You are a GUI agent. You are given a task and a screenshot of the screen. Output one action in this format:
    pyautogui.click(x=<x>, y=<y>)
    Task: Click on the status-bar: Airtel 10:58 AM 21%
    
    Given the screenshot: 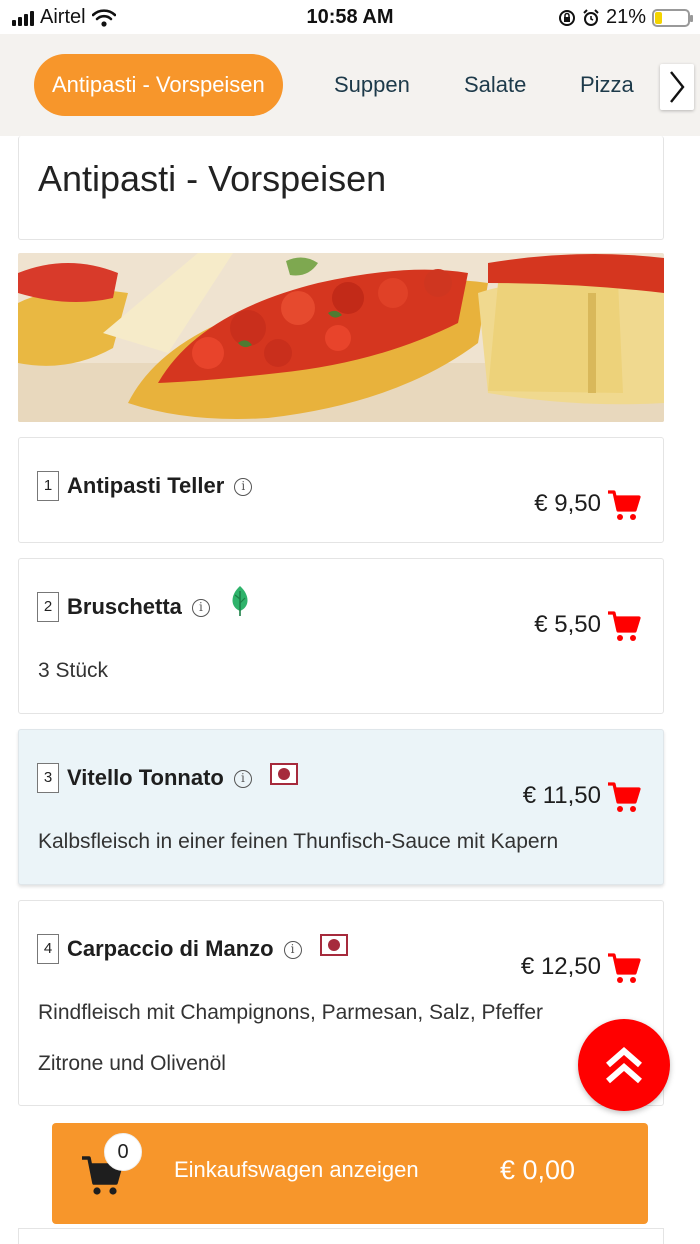 What is the action you would take?
    pyautogui.click(x=350, y=17)
    